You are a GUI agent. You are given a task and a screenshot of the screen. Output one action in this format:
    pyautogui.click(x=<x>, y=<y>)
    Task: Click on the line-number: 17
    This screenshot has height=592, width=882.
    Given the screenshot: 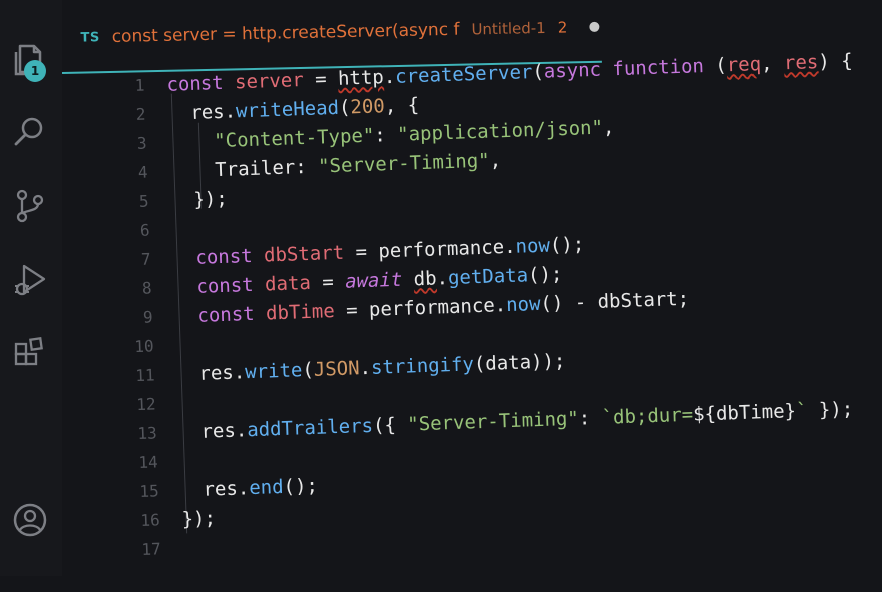 What is the action you would take?
    pyautogui.click(x=151, y=549)
    